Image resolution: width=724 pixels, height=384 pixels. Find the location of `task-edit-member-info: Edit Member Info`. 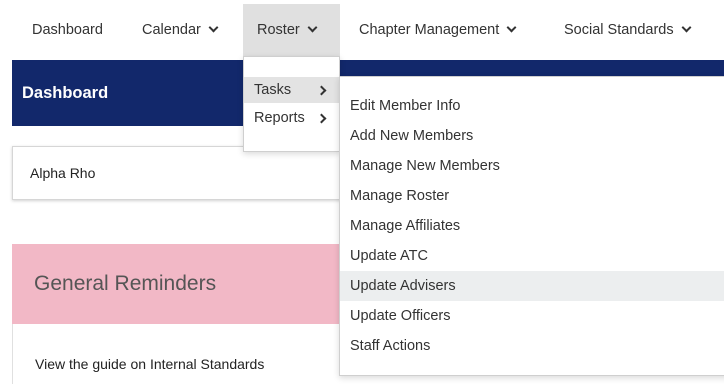

task-edit-member-info: Edit Member Info is located at coordinates (532, 106).